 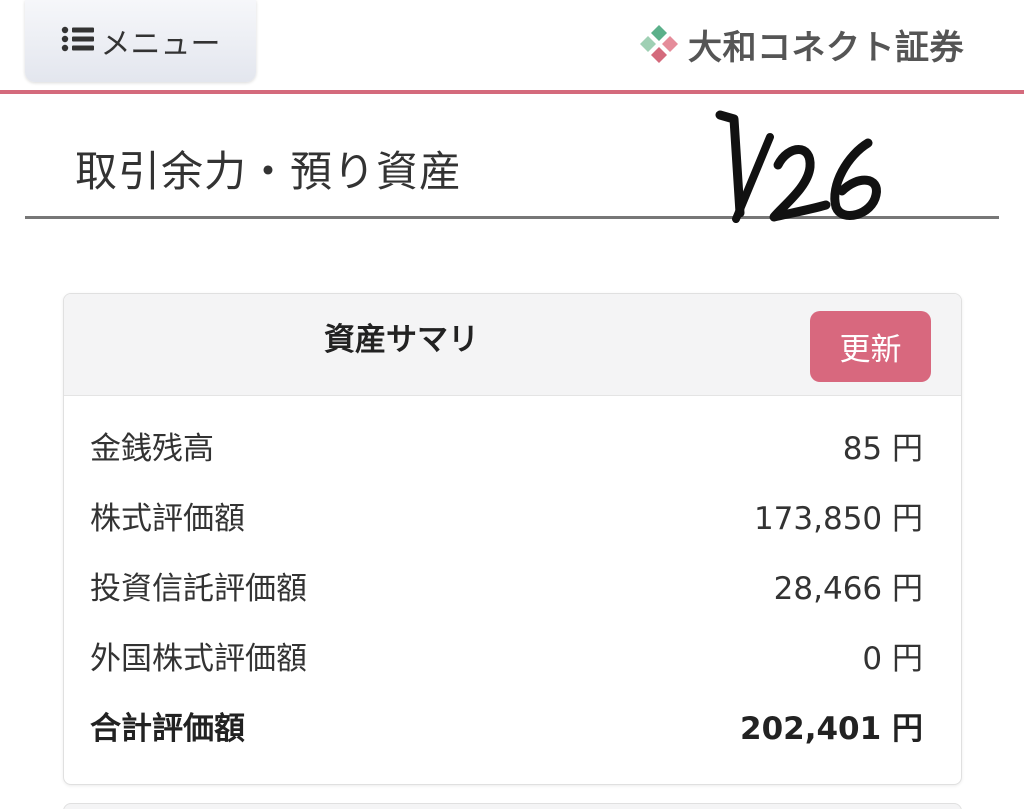 I want to click on row-label: 株式評価額, so click(x=167, y=518).